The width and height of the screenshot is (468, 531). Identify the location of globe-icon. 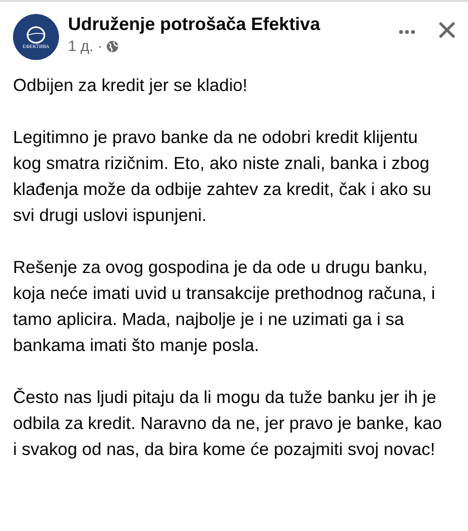
(113, 46).